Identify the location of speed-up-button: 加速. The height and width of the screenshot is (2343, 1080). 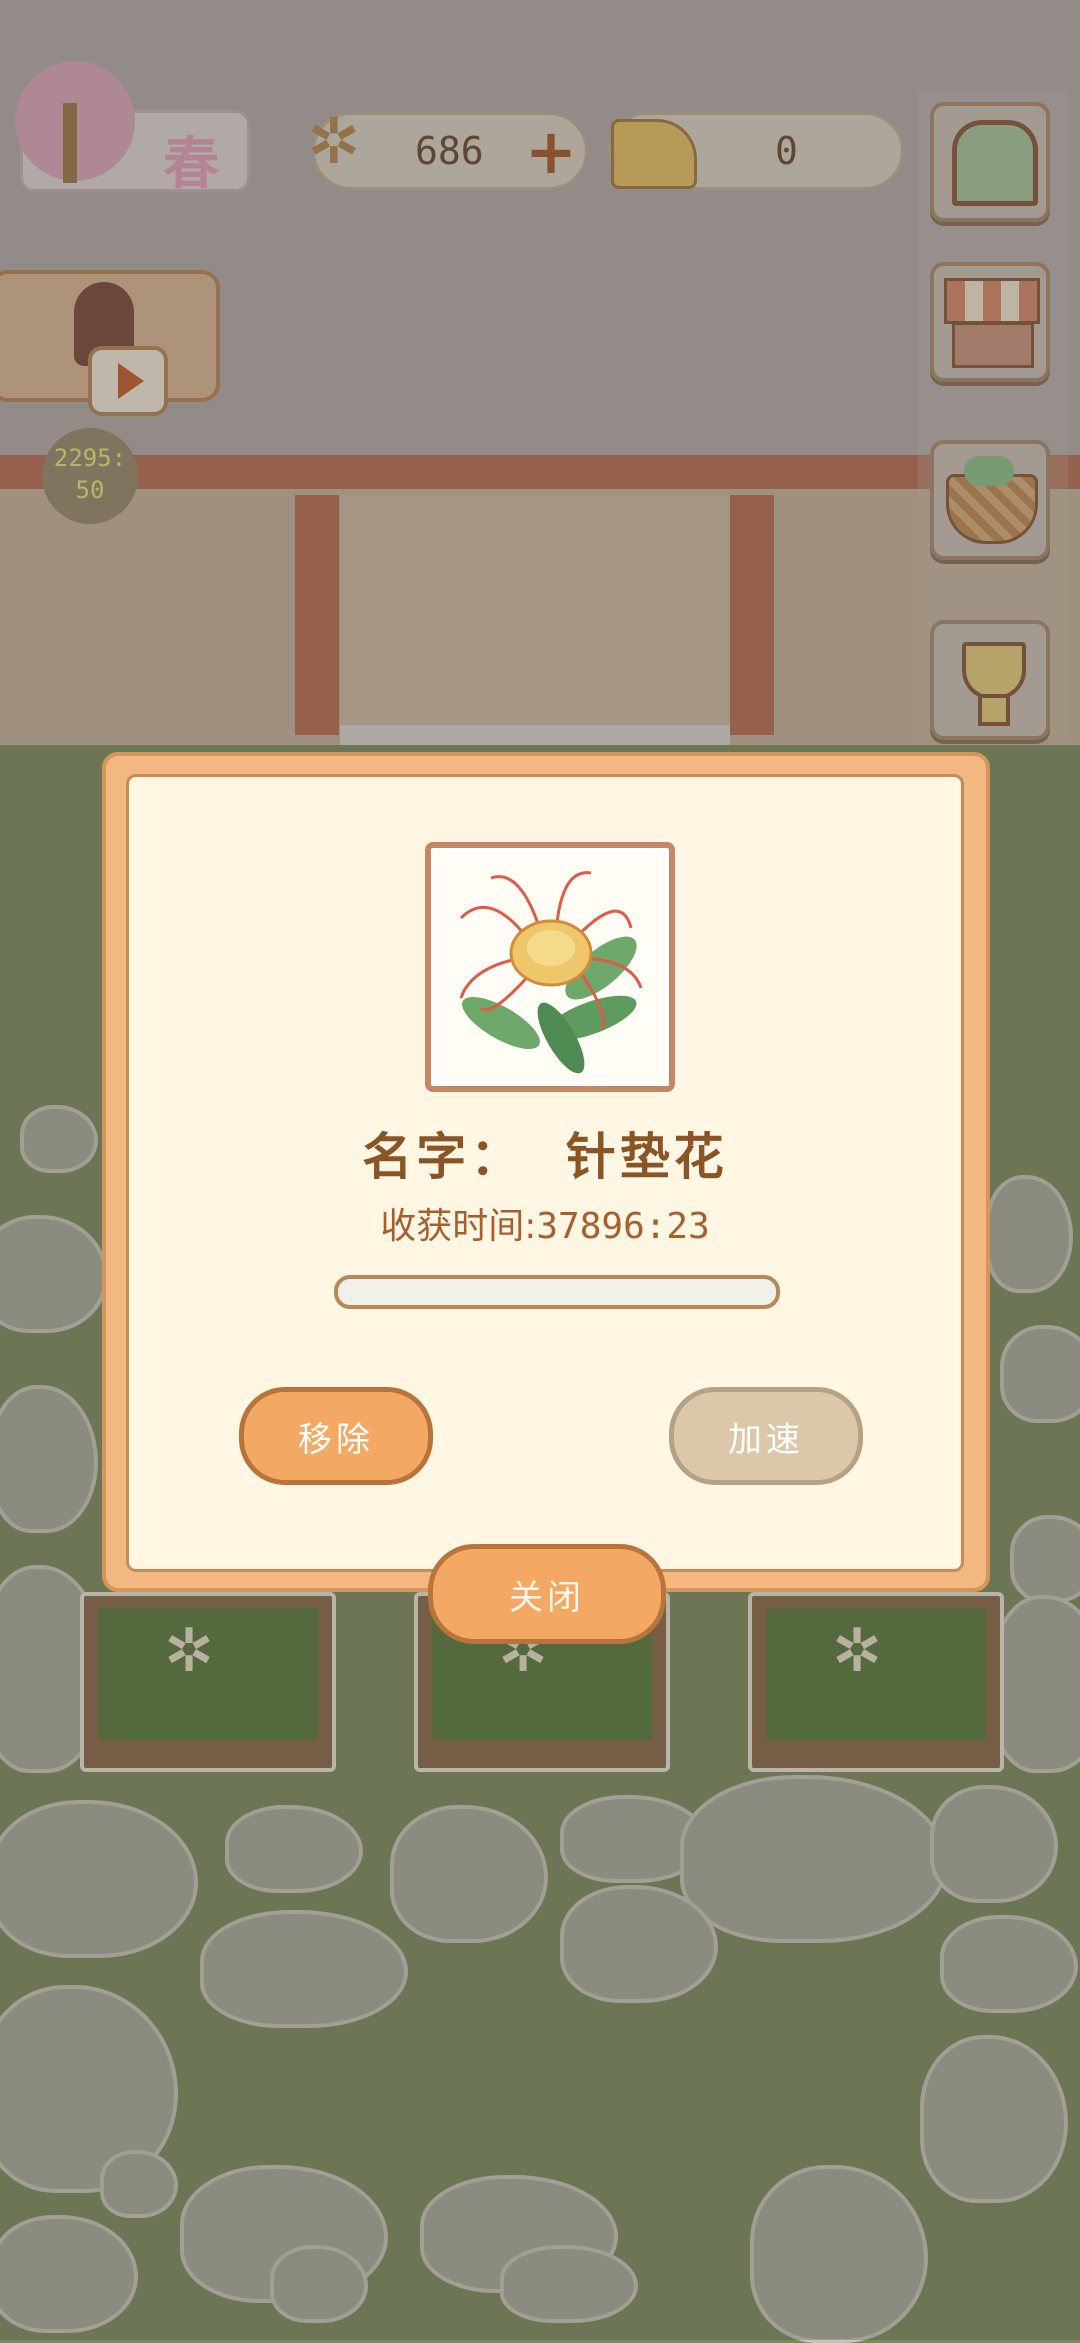
(766, 1436).